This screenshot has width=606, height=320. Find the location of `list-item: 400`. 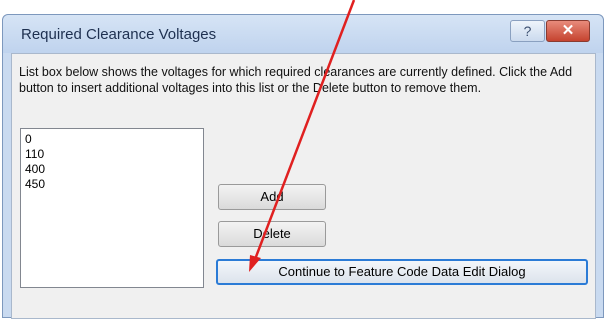

list-item: 400 is located at coordinates (114, 169).